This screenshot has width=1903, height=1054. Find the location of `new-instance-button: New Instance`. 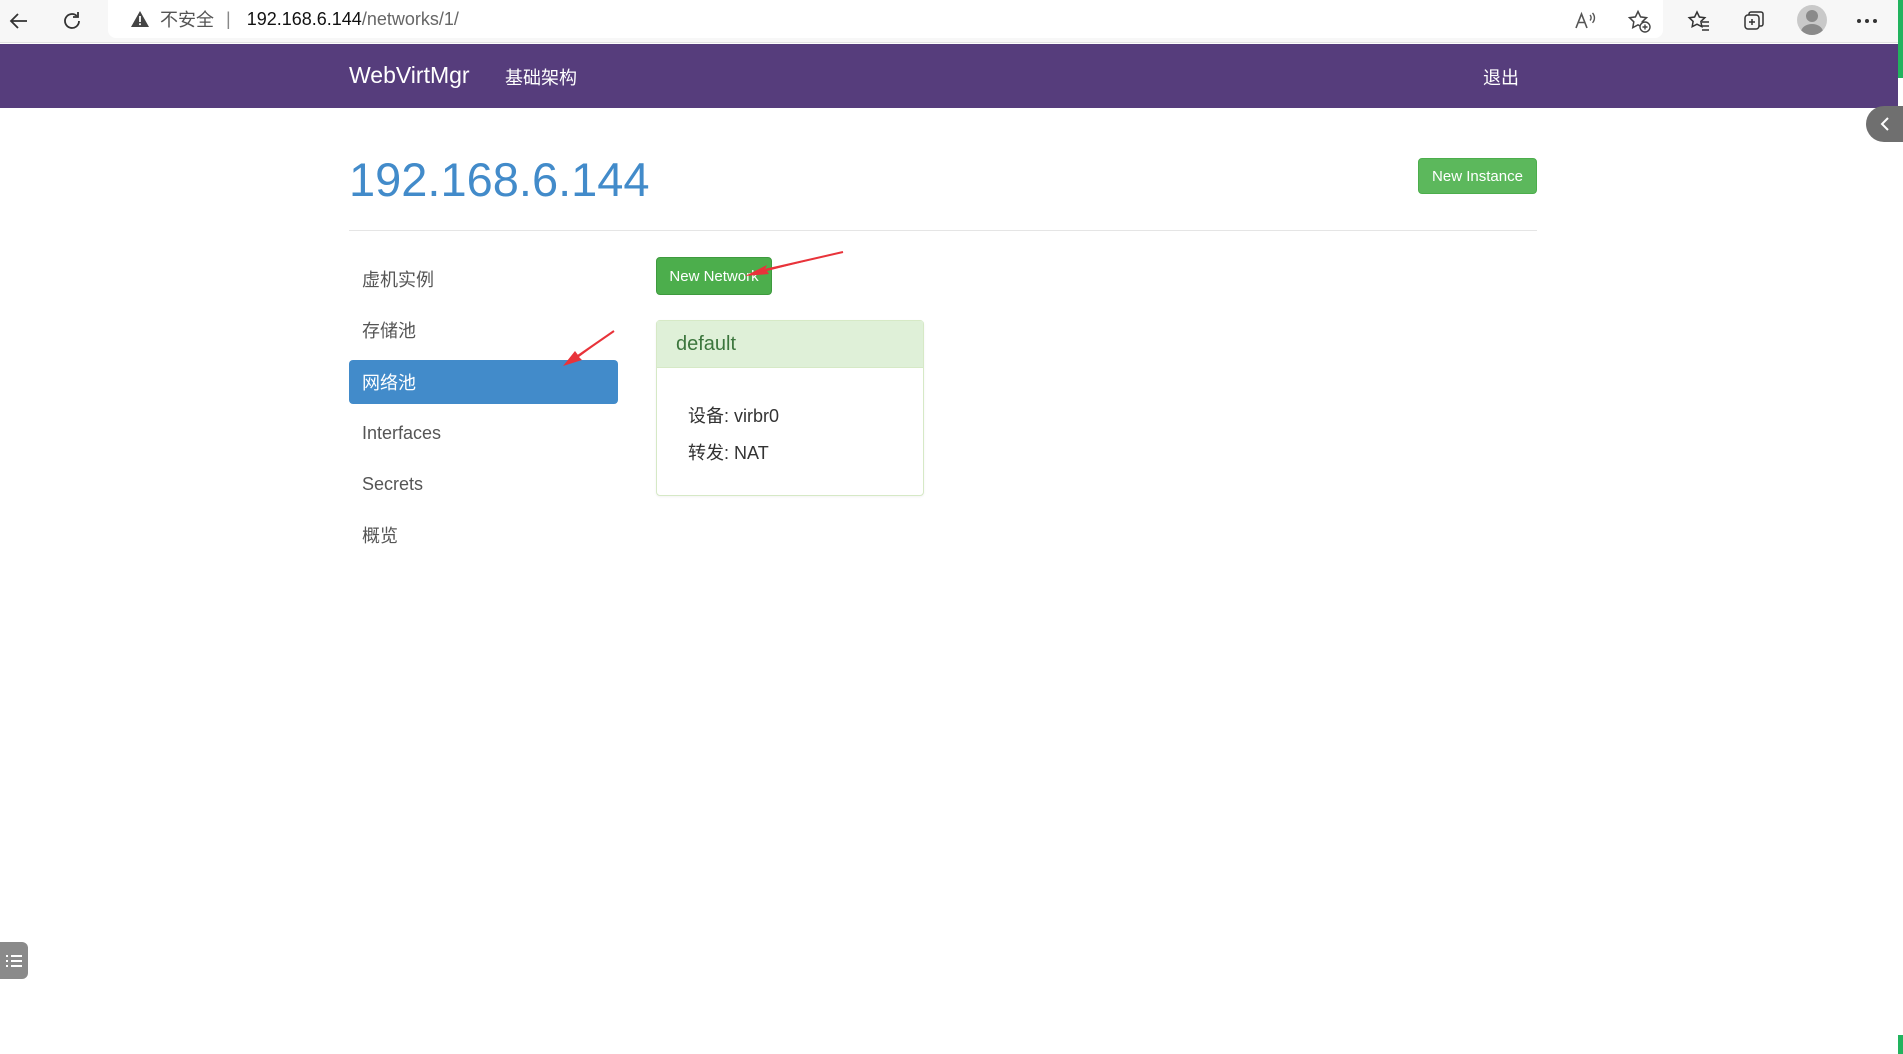

new-instance-button: New Instance is located at coordinates (1477, 176).